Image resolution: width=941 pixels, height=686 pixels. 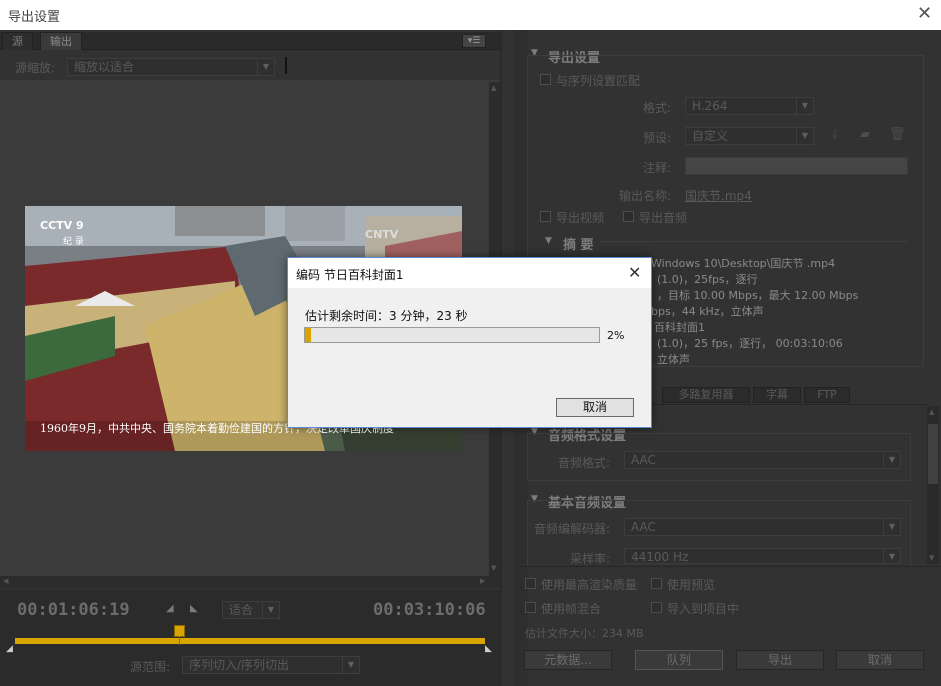 What do you see at coordinates (545, 79) in the screenshot?
I see `match-sequence-checkbox` at bounding box center [545, 79].